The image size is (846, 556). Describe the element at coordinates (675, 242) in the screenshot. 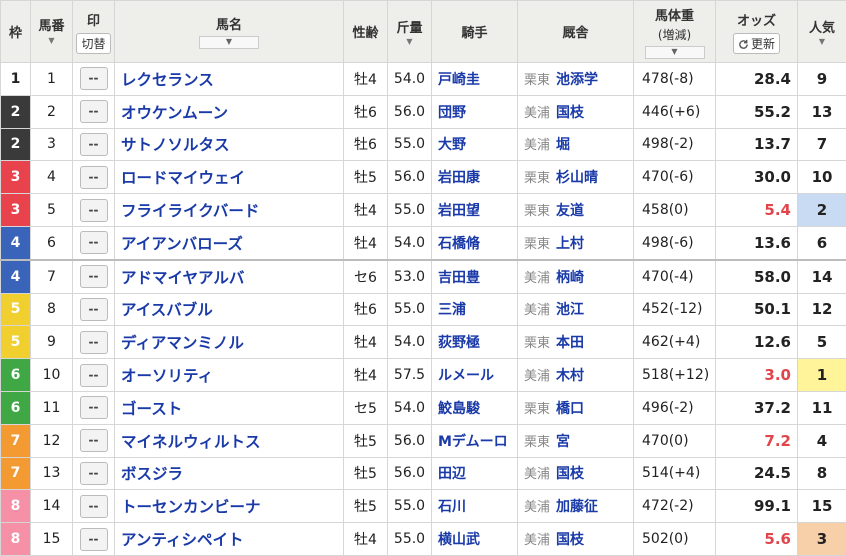

I see `weight-cell: 498(-6)` at that location.